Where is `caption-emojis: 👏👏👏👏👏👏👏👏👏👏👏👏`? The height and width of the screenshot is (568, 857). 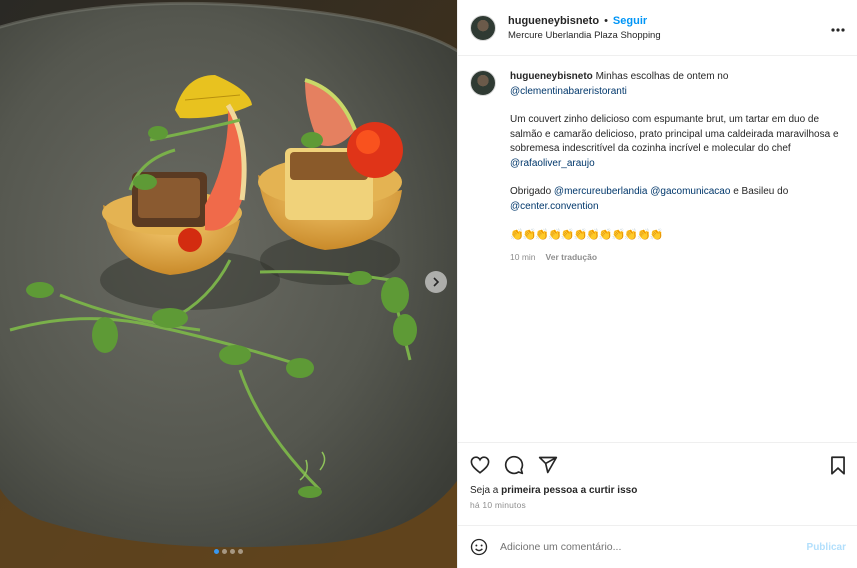
caption-emojis: 👏👏👏👏👏👏👏👏👏👏👏👏 is located at coordinates (586, 235).